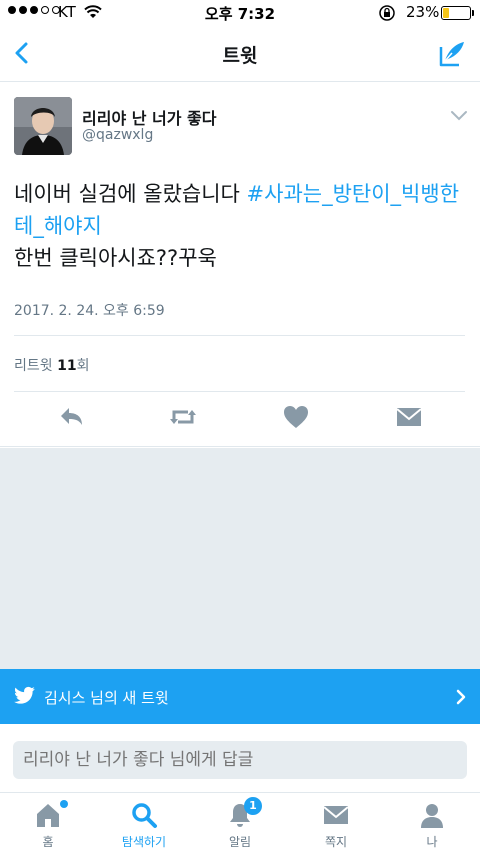 Image resolution: width=480 pixels, height=855 pixels. I want to click on tweet-text-part1: 네이버 실검에 올랐습니다, so click(130, 194).